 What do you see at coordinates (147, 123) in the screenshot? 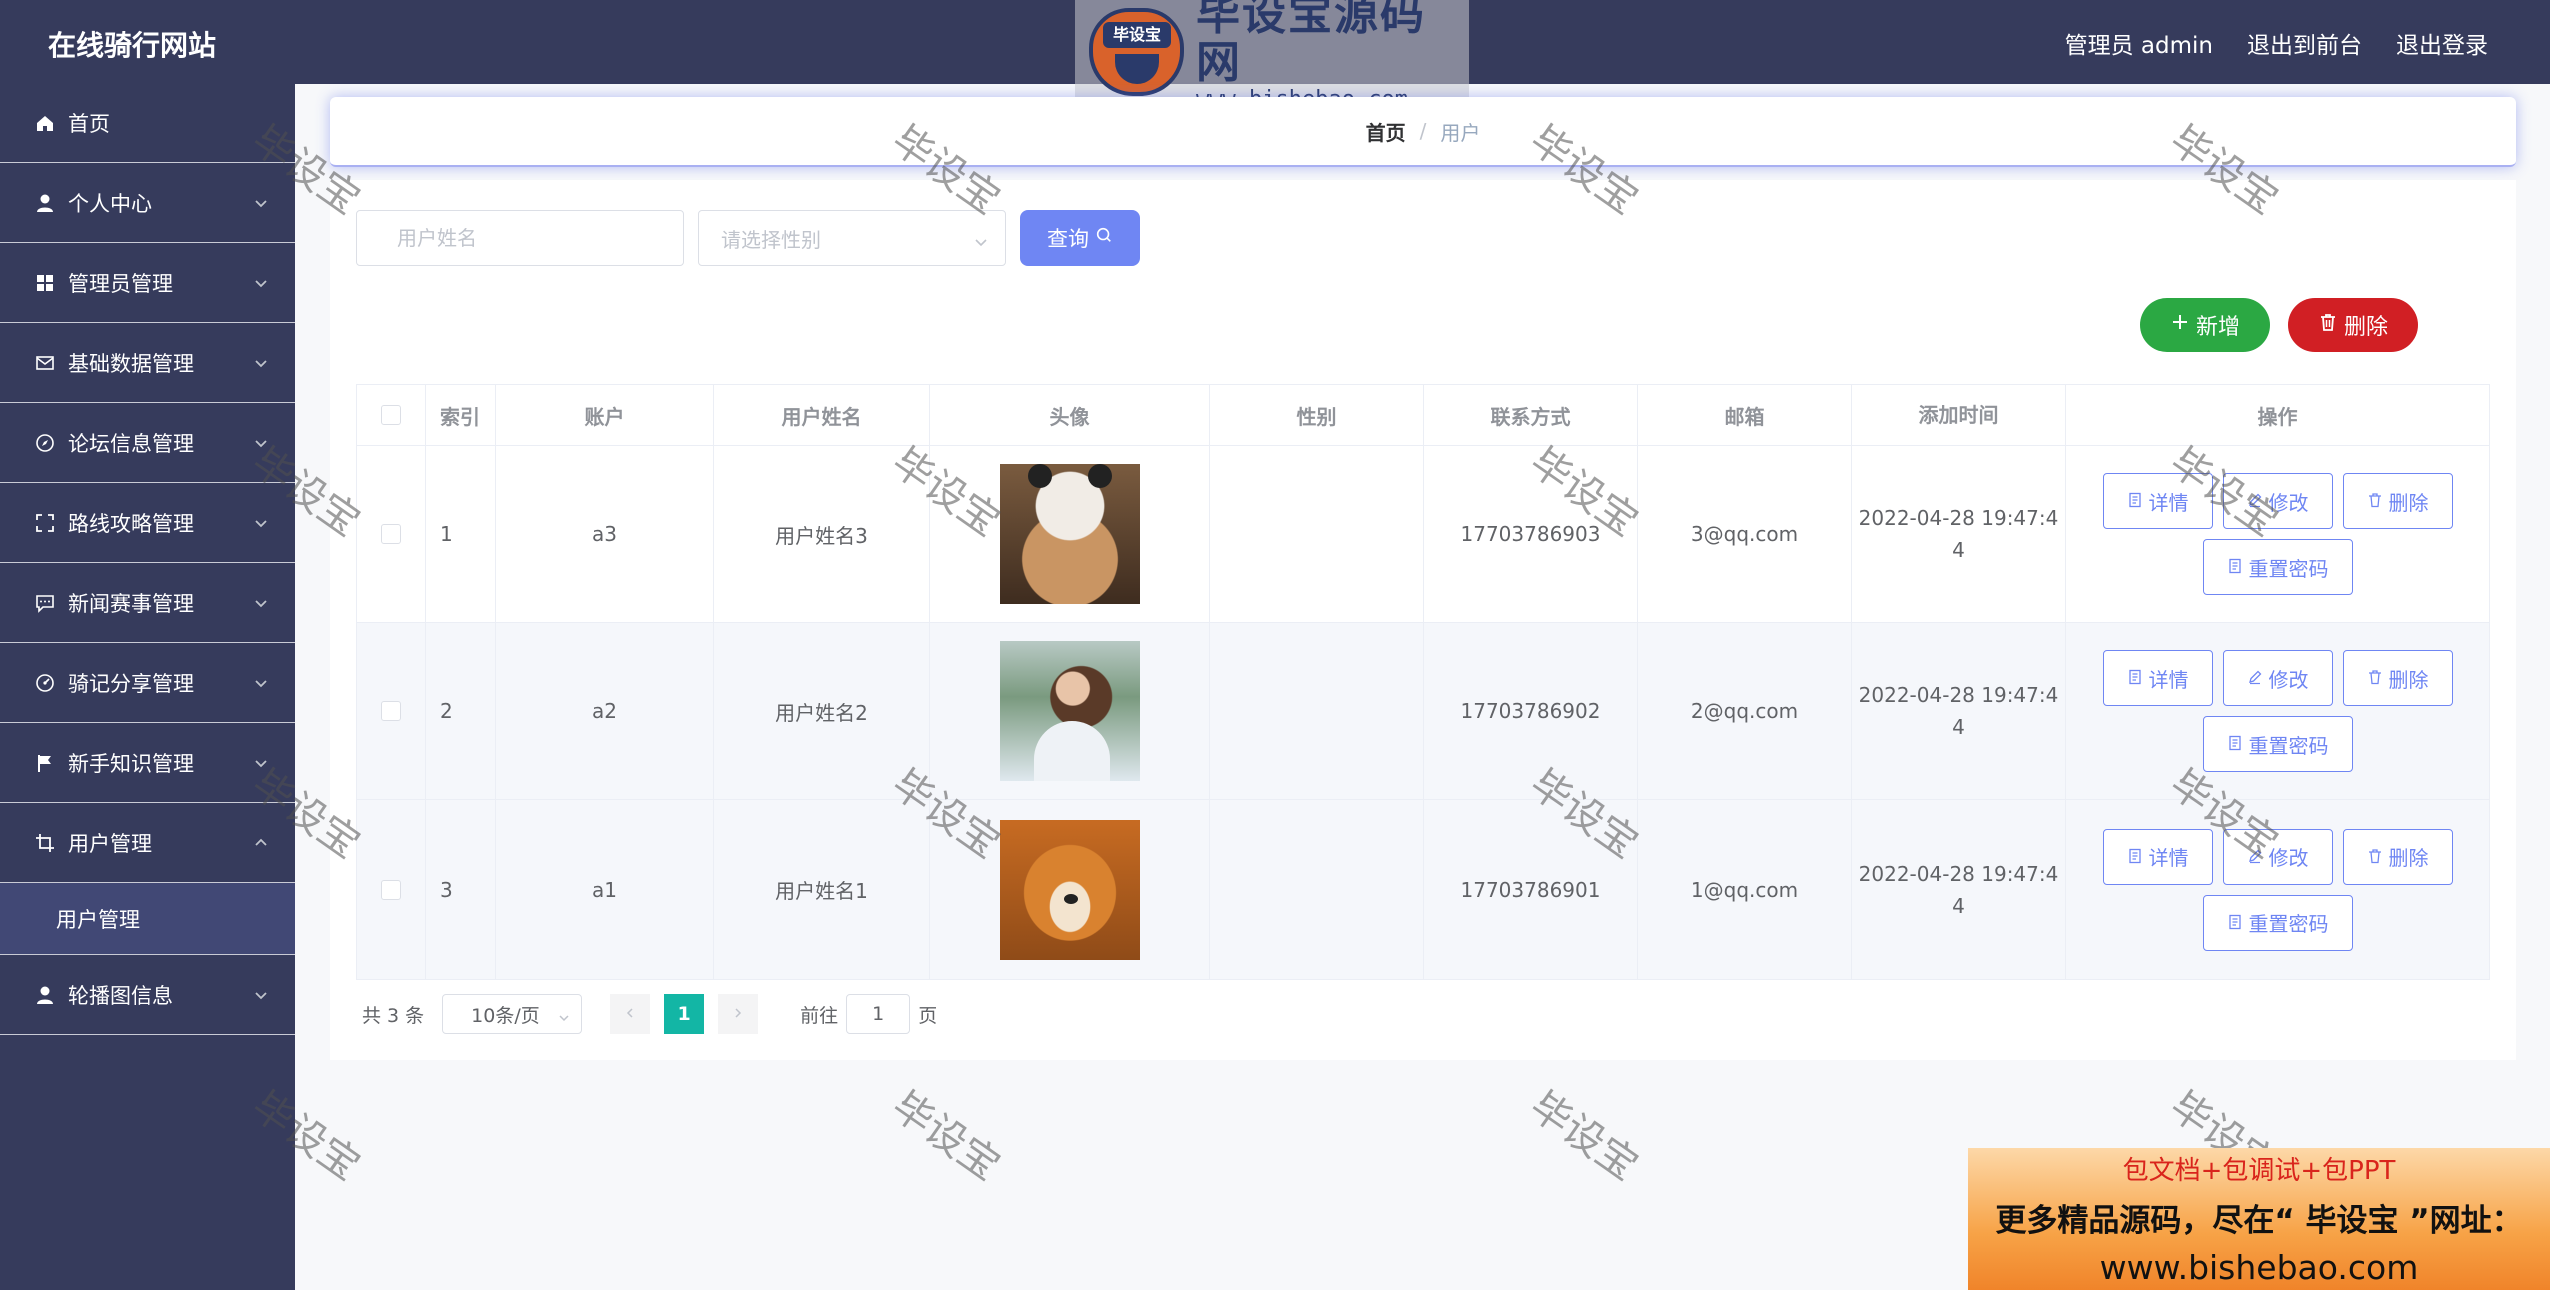
I see `sidebar-item-home: 首页` at bounding box center [147, 123].